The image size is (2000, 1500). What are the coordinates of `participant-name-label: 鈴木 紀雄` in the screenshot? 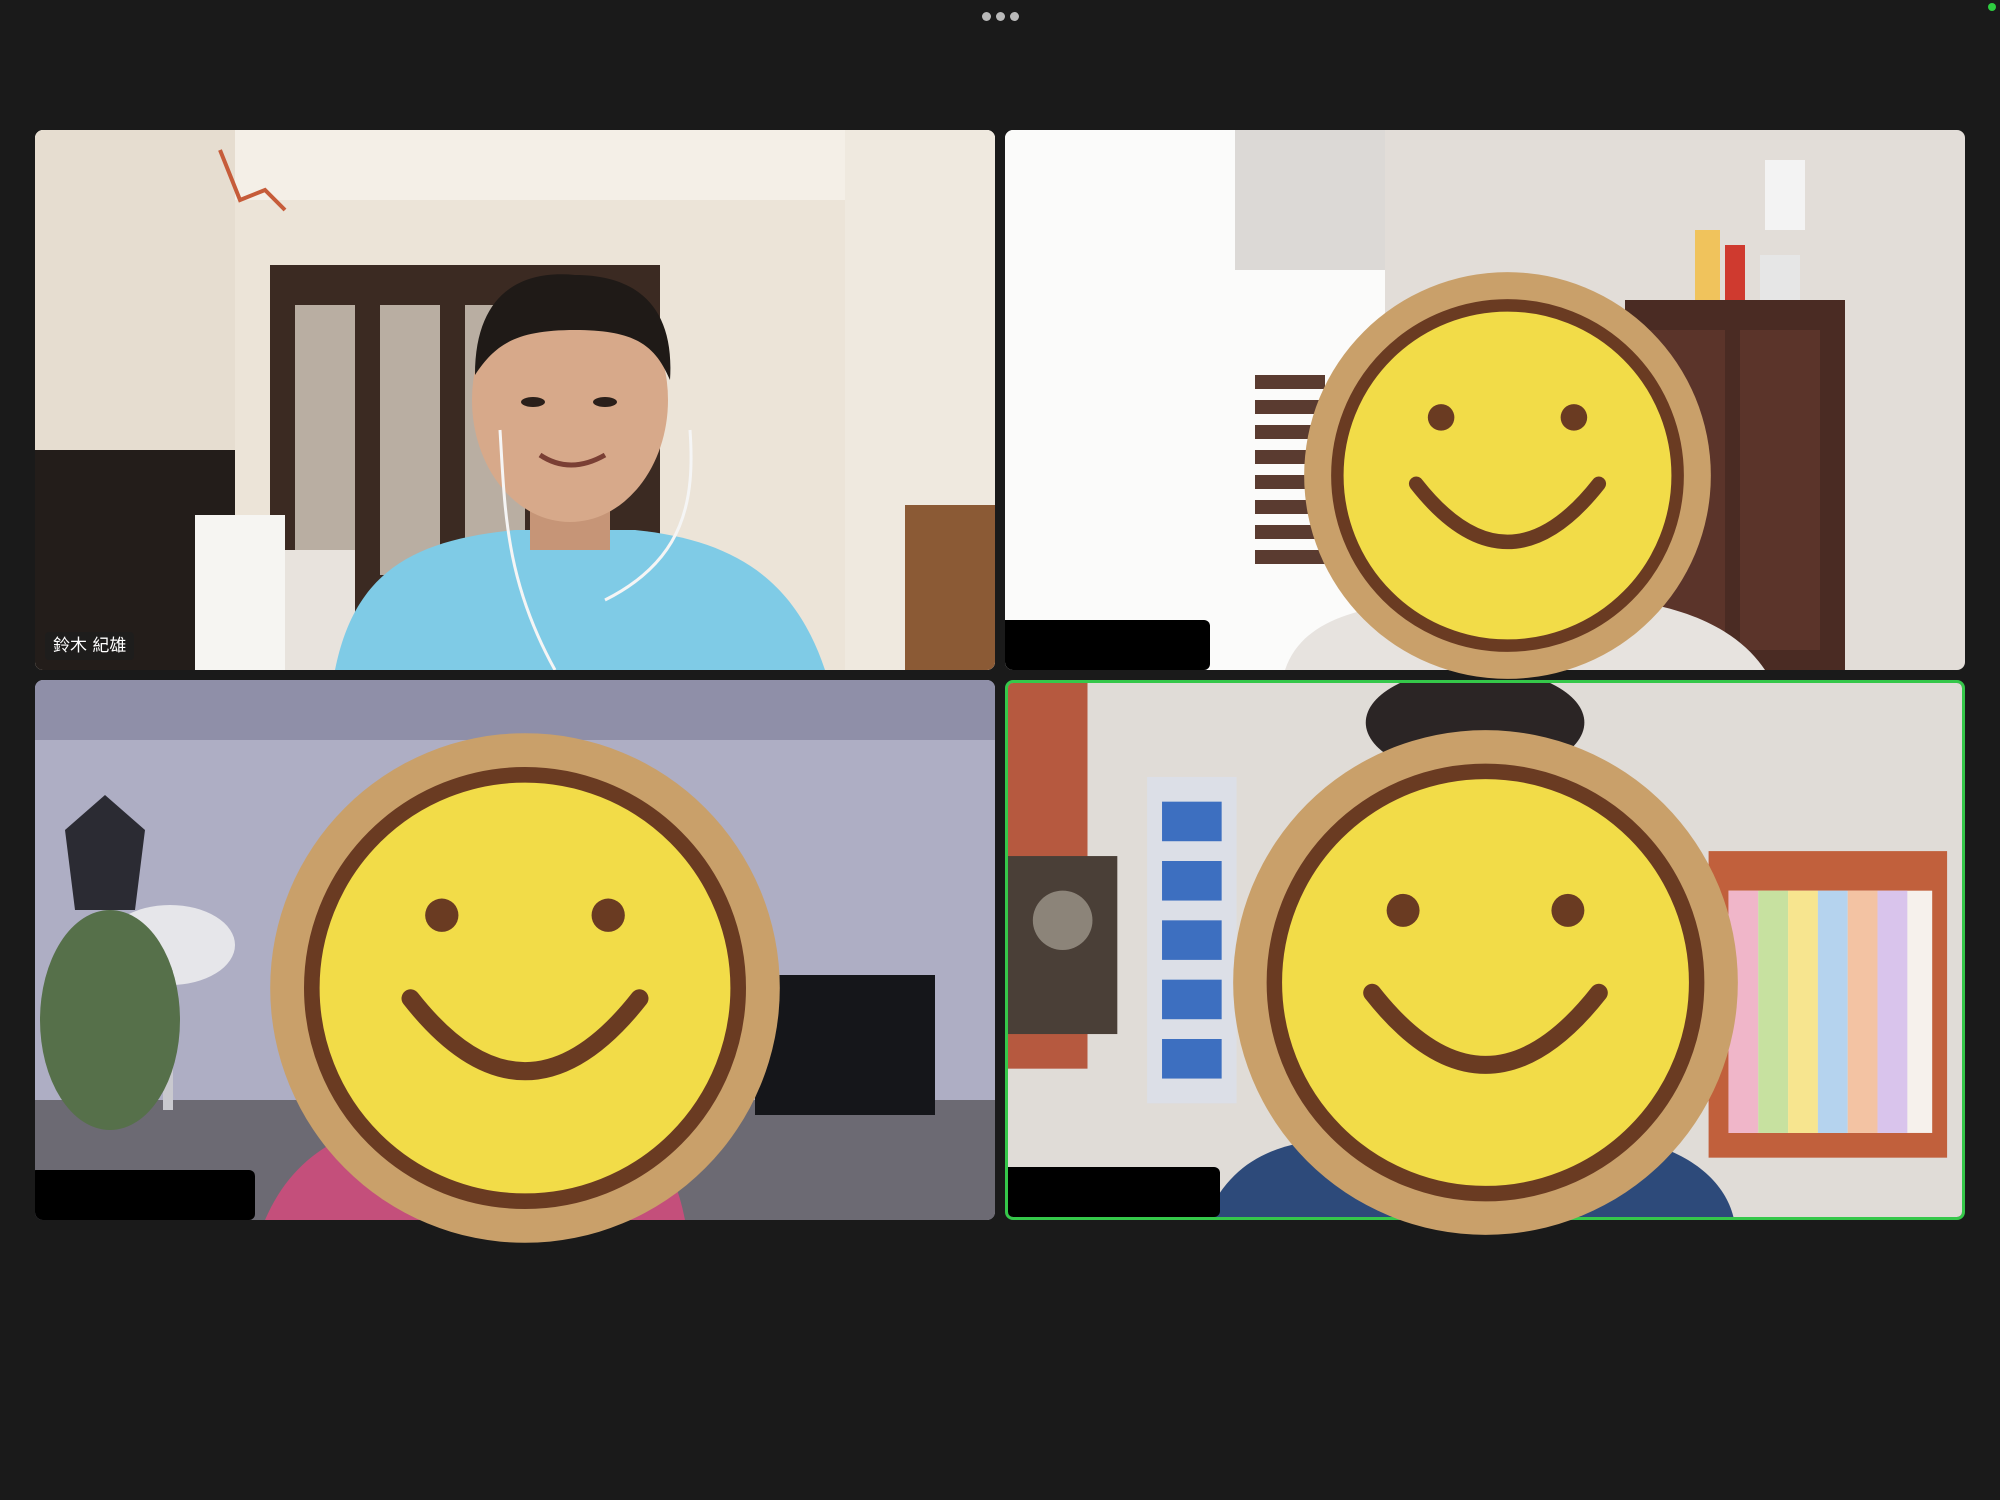 It's located at (90, 646).